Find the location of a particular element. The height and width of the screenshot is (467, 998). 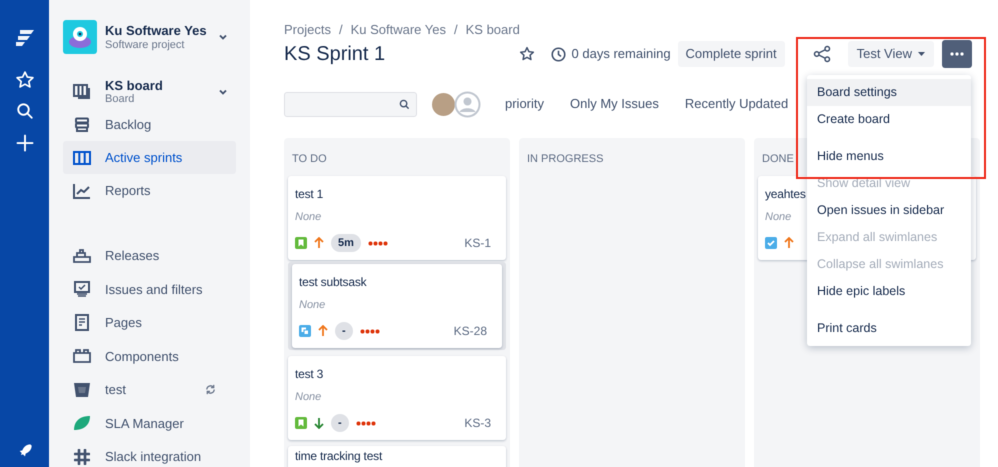

monitor-check-icon is located at coordinates (82, 289).